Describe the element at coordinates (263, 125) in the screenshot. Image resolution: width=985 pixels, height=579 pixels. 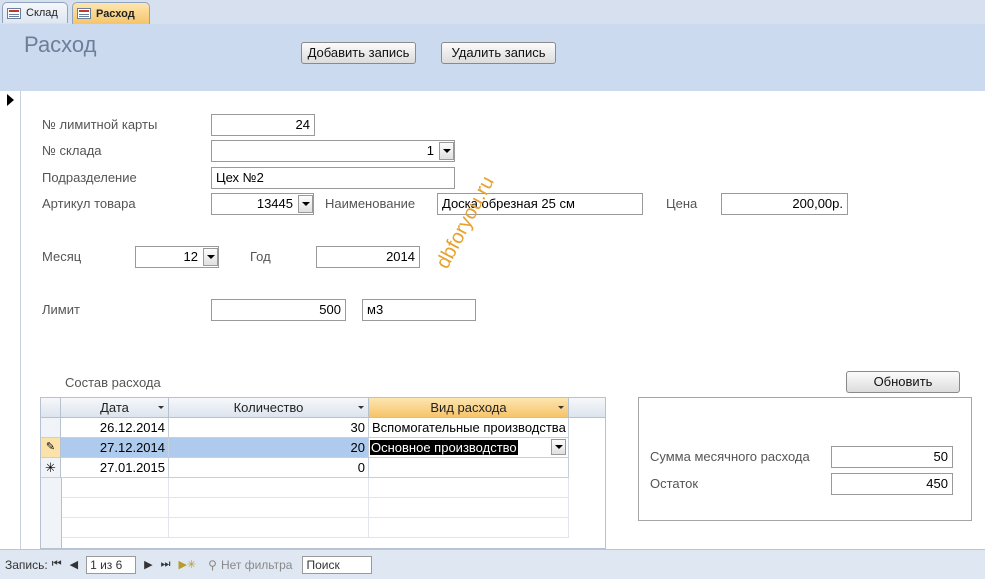
I see `limit-card-field: 24` at that location.